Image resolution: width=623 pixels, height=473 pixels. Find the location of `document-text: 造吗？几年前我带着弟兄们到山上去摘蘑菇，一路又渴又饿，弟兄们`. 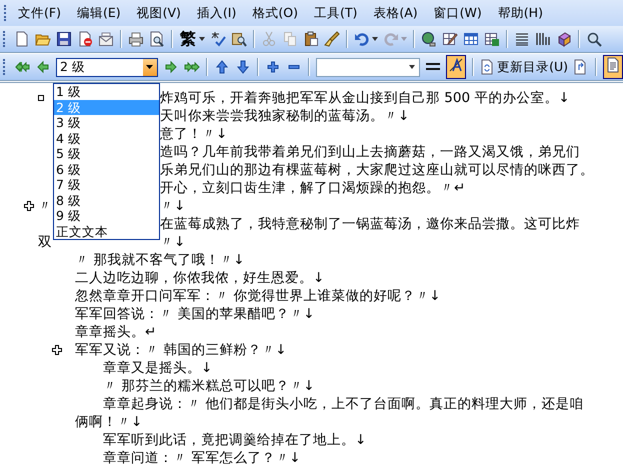

document-text: 造吗？几年前我带着弟兄们到山上去摘蘑菇，一路又渴又饿，弟兄们 is located at coordinates (370, 152).